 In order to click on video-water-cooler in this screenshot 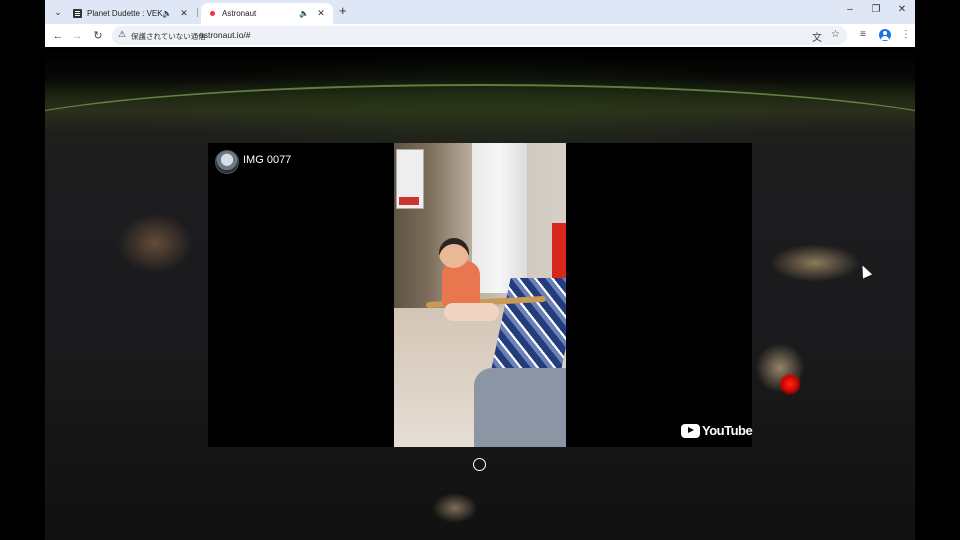, I will do `click(499, 218)`.